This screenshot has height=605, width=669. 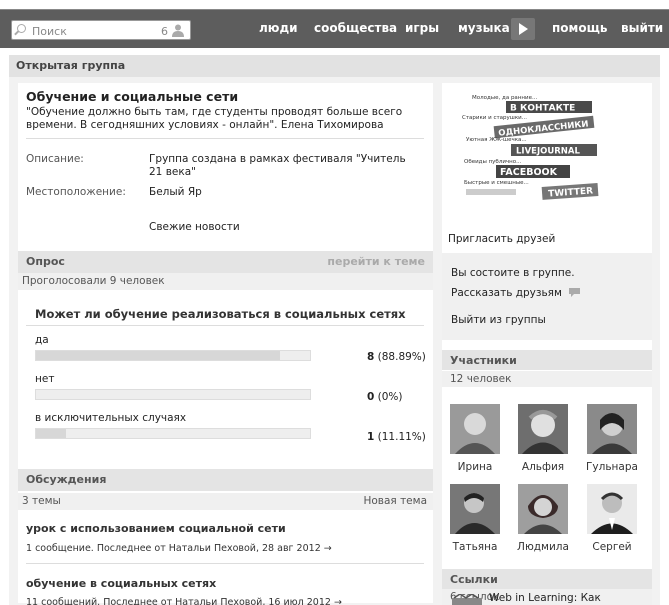 I want to click on member-name: Альфия, so click(x=543, y=467).